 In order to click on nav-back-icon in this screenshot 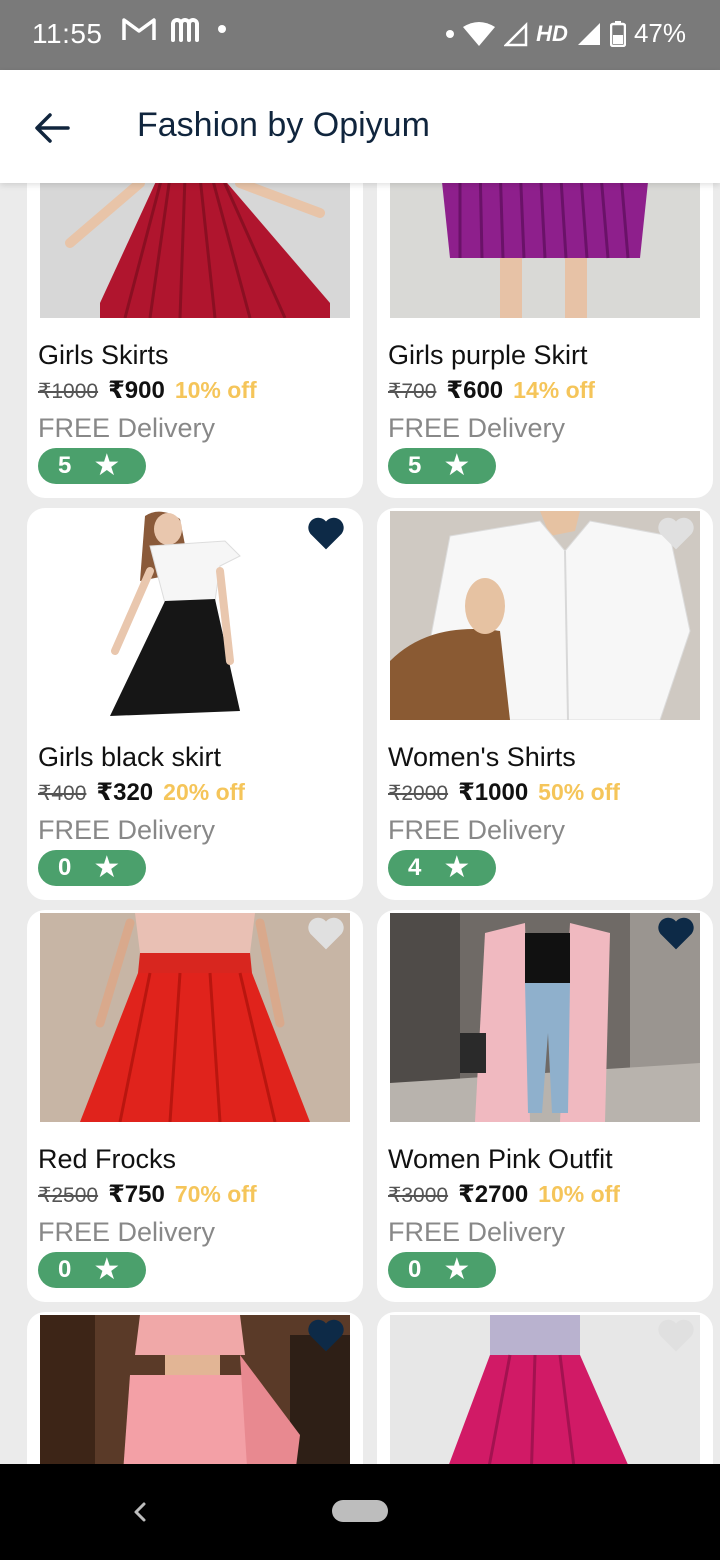, I will do `click(141, 1512)`.